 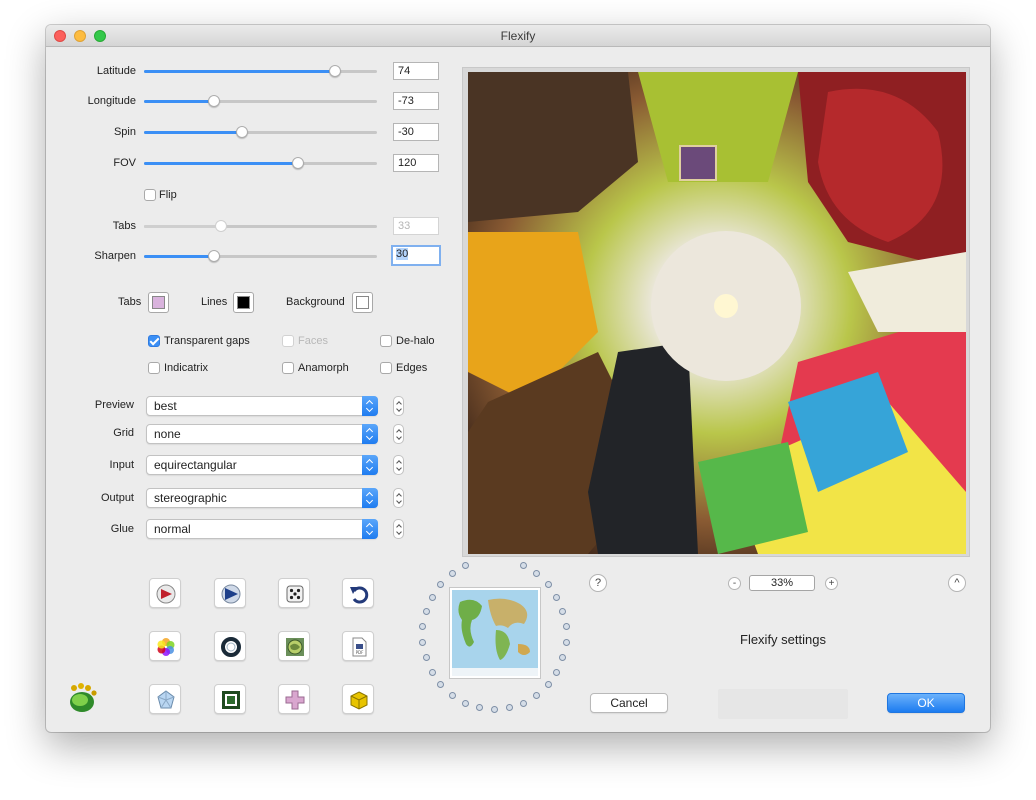 What do you see at coordinates (518, 36) in the screenshot?
I see `window-title: Flexify` at bounding box center [518, 36].